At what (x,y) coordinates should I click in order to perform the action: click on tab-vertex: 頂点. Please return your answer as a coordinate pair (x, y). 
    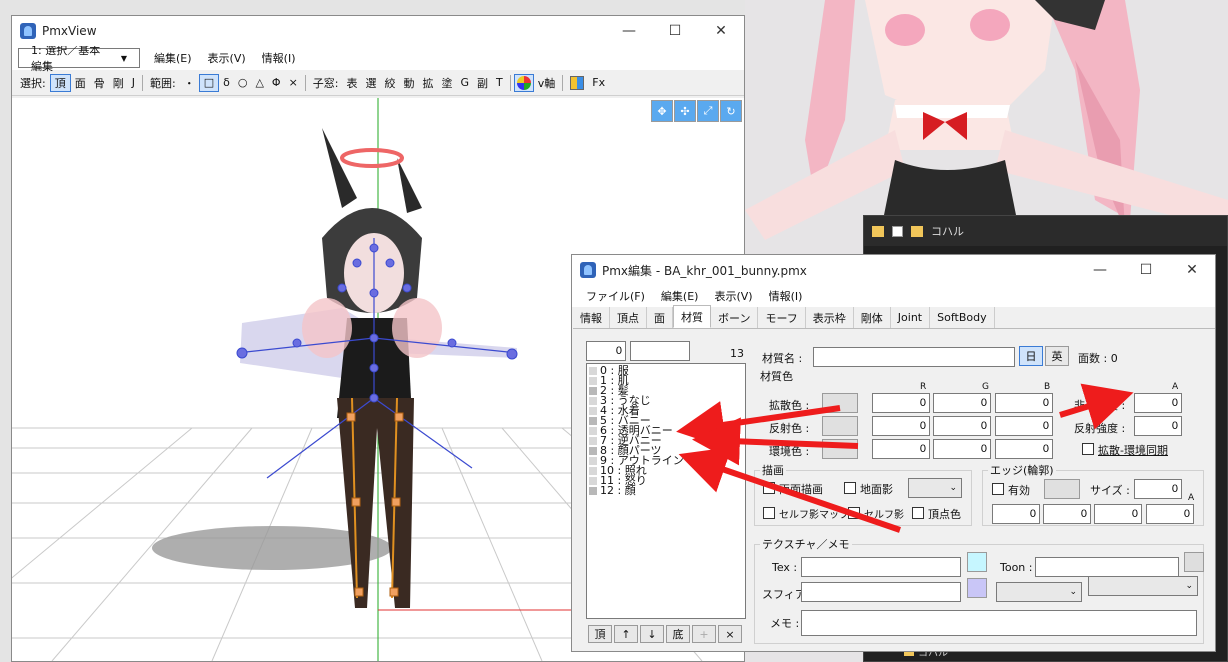
    Looking at the image, I should click on (628, 317).